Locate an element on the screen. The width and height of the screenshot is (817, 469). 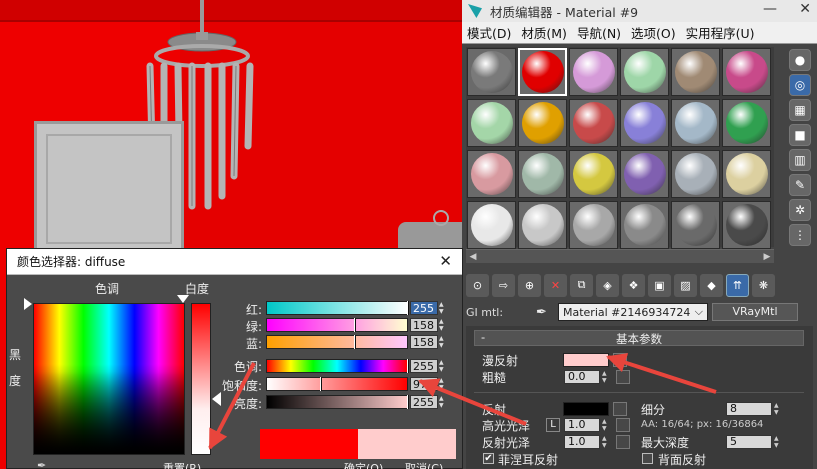
go-to-parent-icon: ⇈ is located at coordinates (737, 285).